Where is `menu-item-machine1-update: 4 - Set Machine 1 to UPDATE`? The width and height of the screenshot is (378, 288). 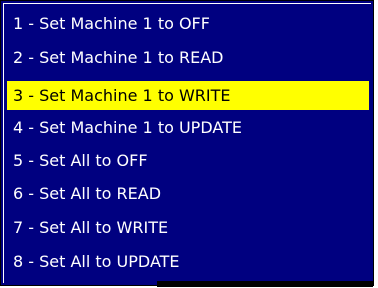
menu-item-machine1-update: 4 - Set Machine 1 to UPDATE is located at coordinates (188, 127).